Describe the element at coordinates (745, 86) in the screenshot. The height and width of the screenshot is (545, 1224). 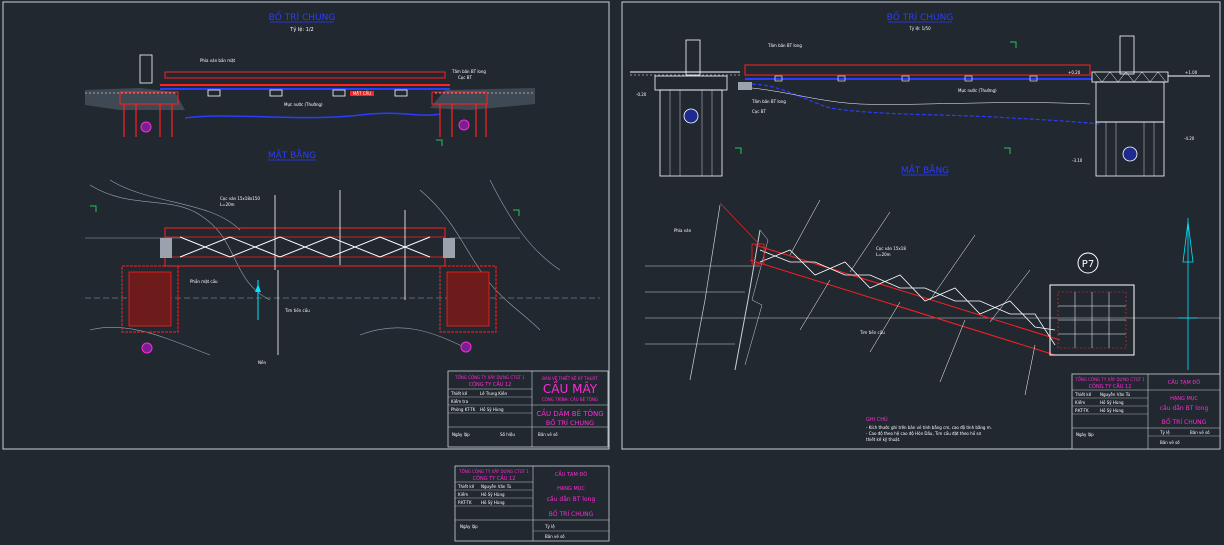
I see `right-left-bearing` at that location.